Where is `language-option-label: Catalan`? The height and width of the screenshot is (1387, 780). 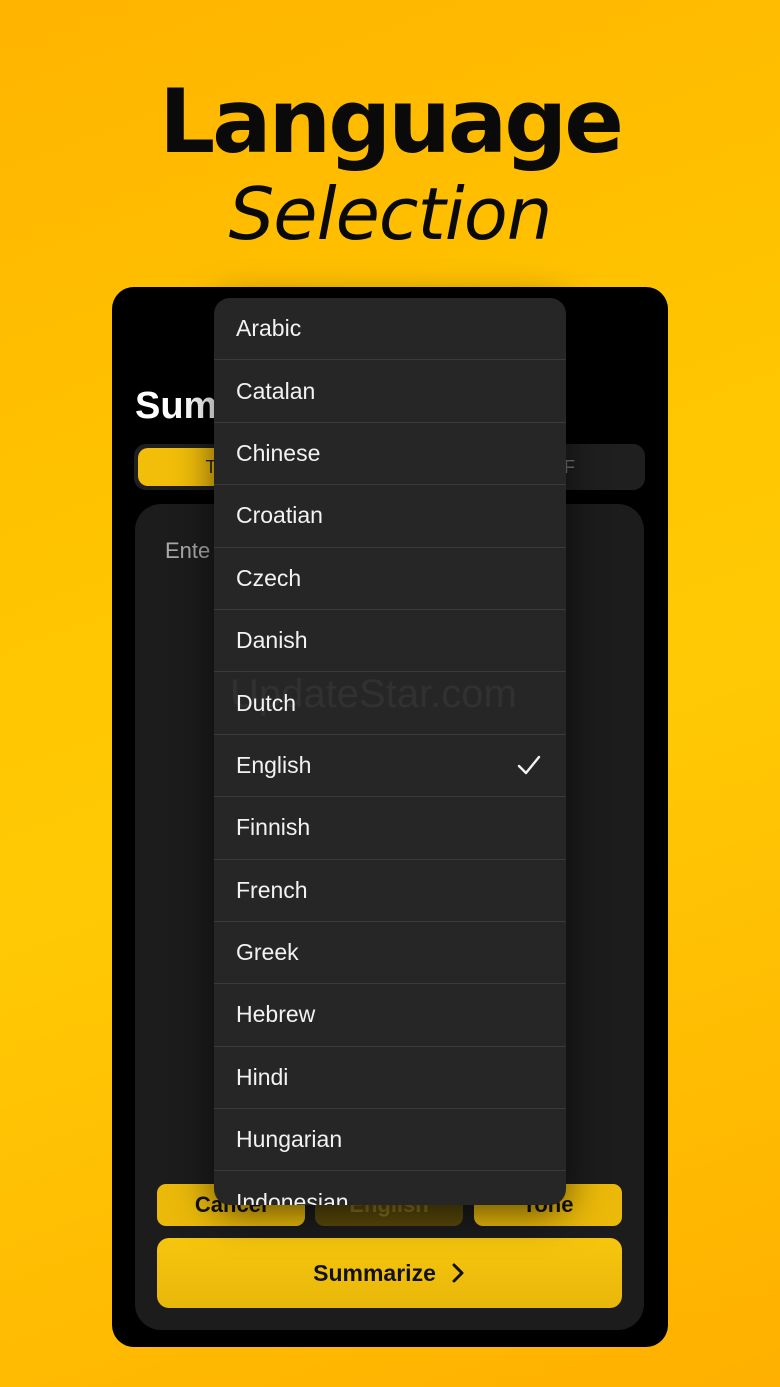 language-option-label: Catalan is located at coordinates (276, 390).